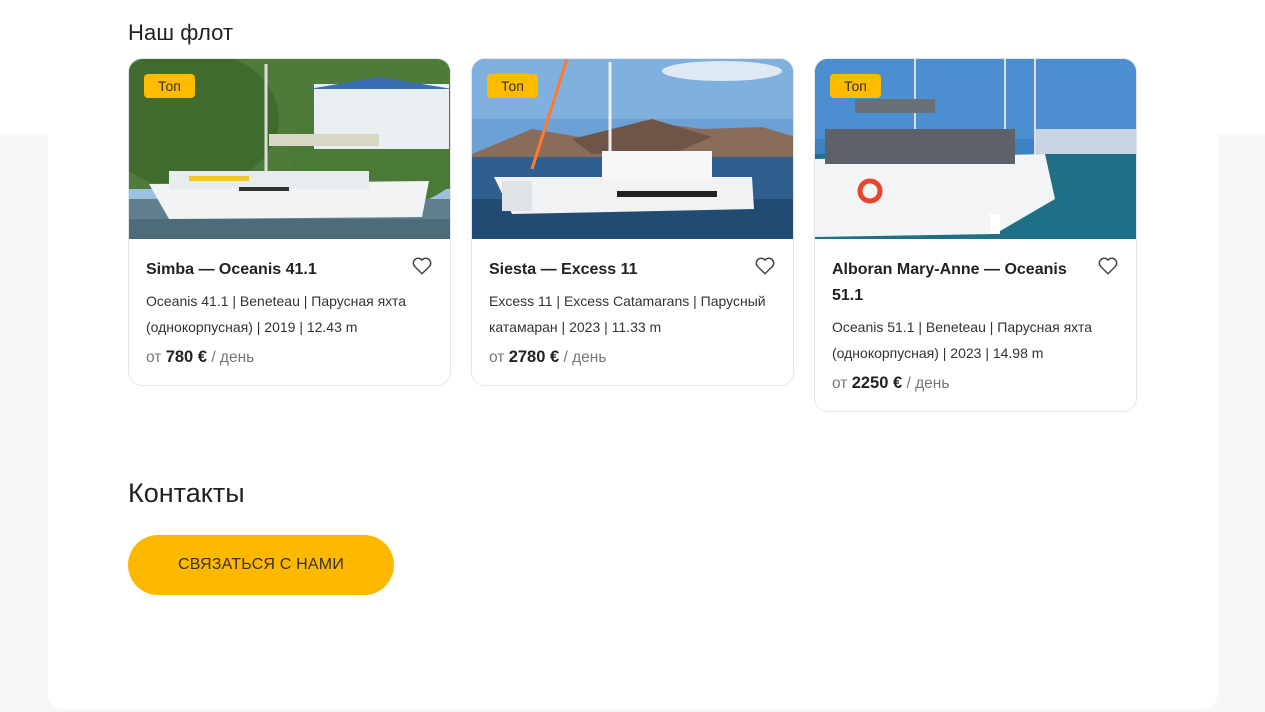 The width and height of the screenshot is (1265, 712). I want to click on yacht-price: от 2780 € / день, so click(632, 357).